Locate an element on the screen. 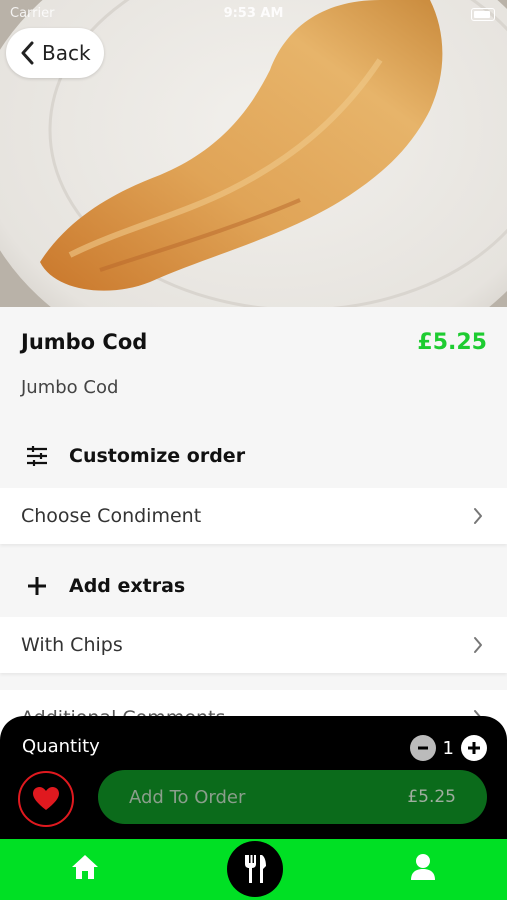 This screenshot has width=507, height=900. user-icon is located at coordinates (423, 867).